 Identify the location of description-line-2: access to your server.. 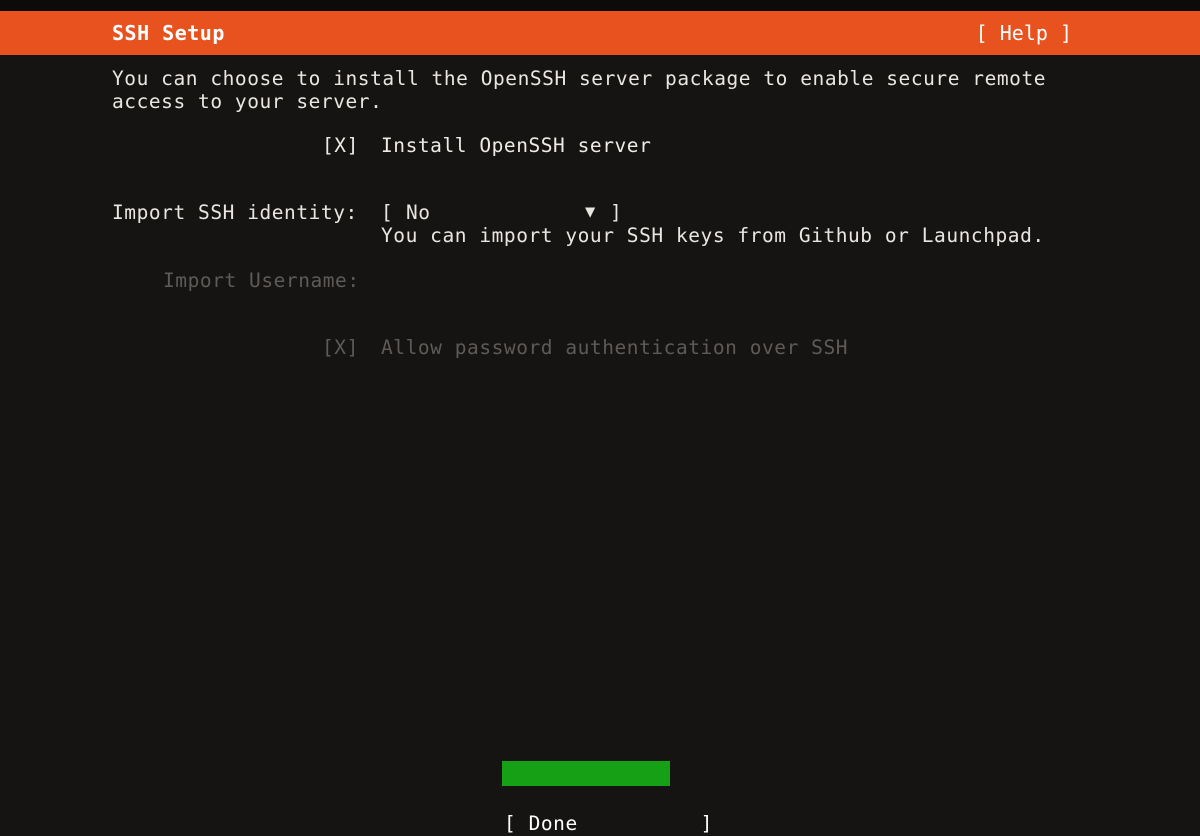
(247, 101).